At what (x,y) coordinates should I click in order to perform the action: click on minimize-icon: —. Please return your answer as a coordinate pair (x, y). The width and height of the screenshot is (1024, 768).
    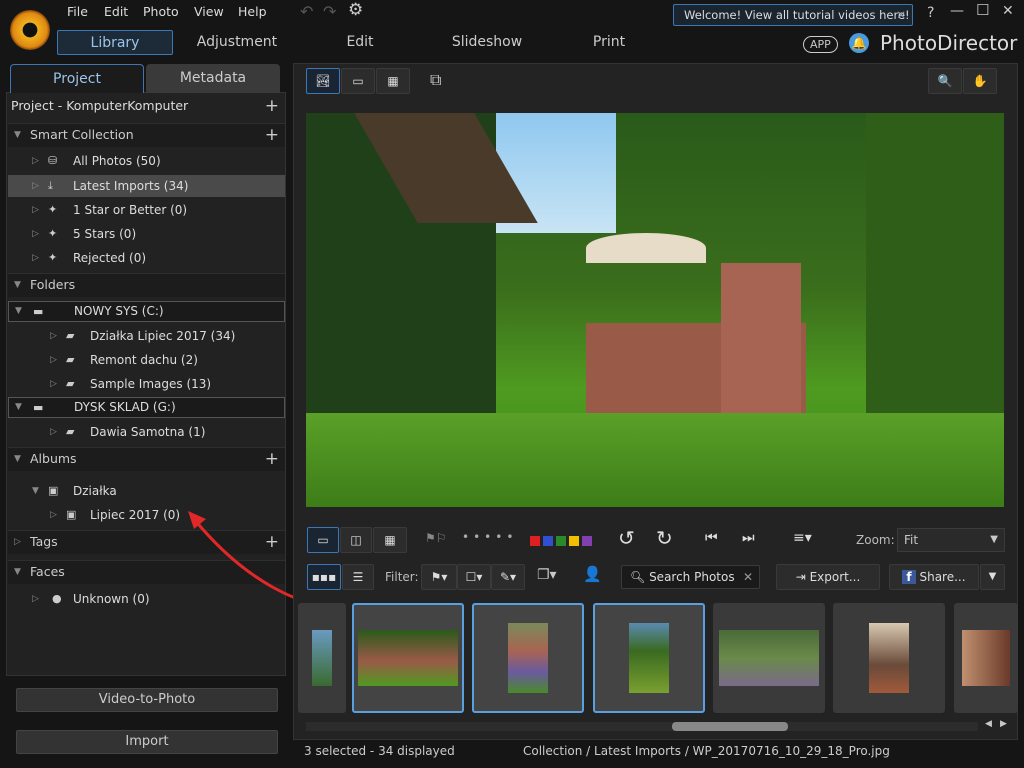
    Looking at the image, I should click on (957, 11).